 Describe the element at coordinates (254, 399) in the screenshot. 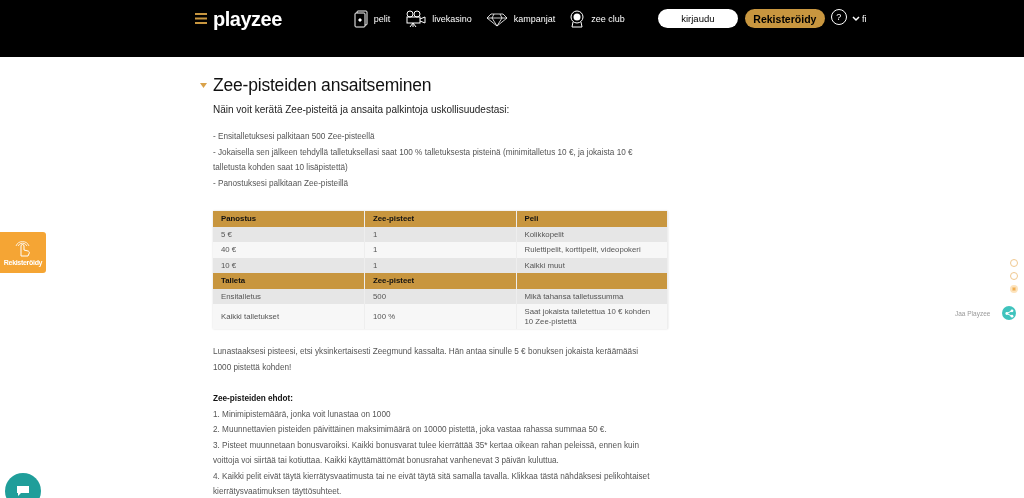

I see `terms-heading: Zee-pisteiden ehdot:` at that location.